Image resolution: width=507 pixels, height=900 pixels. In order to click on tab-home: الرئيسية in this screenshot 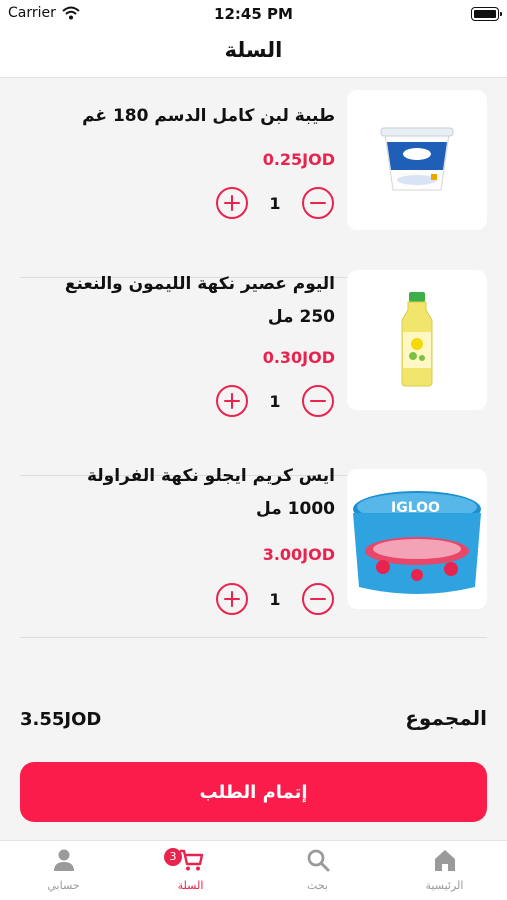, I will do `click(444, 870)`.